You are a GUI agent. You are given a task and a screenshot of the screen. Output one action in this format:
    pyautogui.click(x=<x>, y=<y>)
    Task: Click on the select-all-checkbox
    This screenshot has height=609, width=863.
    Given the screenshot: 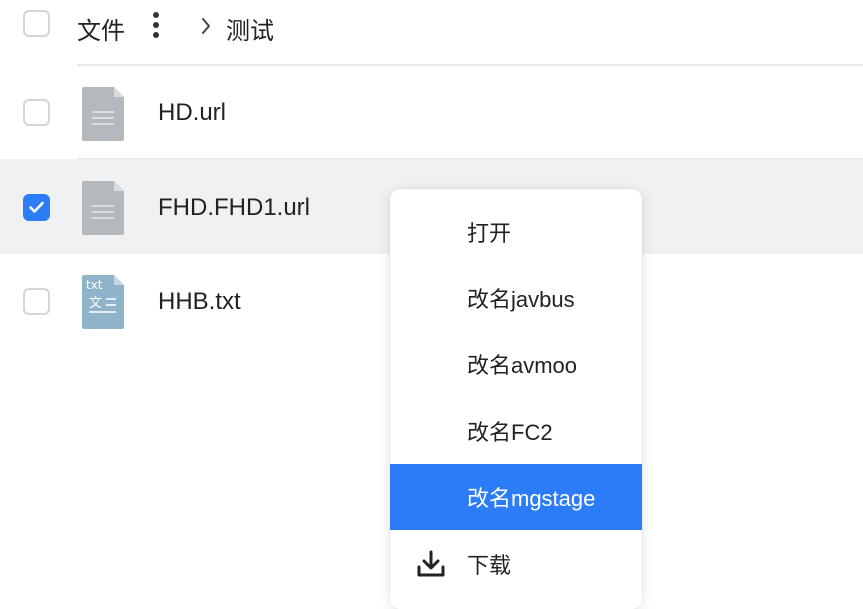 What is the action you would take?
    pyautogui.click(x=36, y=23)
    